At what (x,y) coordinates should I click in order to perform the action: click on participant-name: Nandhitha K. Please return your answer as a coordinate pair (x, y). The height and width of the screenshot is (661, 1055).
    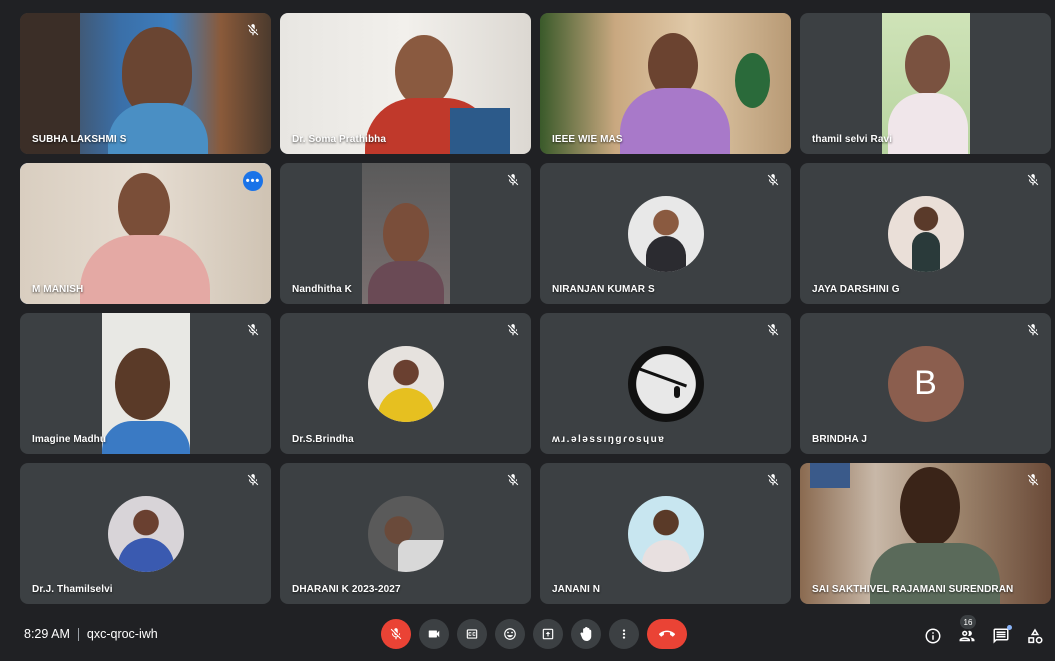
    Looking at the image, I should click on (322, 289).